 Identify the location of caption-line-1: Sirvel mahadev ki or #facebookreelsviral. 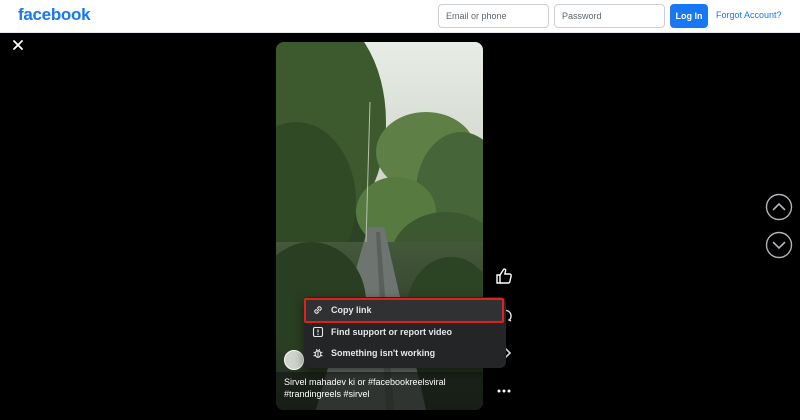
(365, 382).